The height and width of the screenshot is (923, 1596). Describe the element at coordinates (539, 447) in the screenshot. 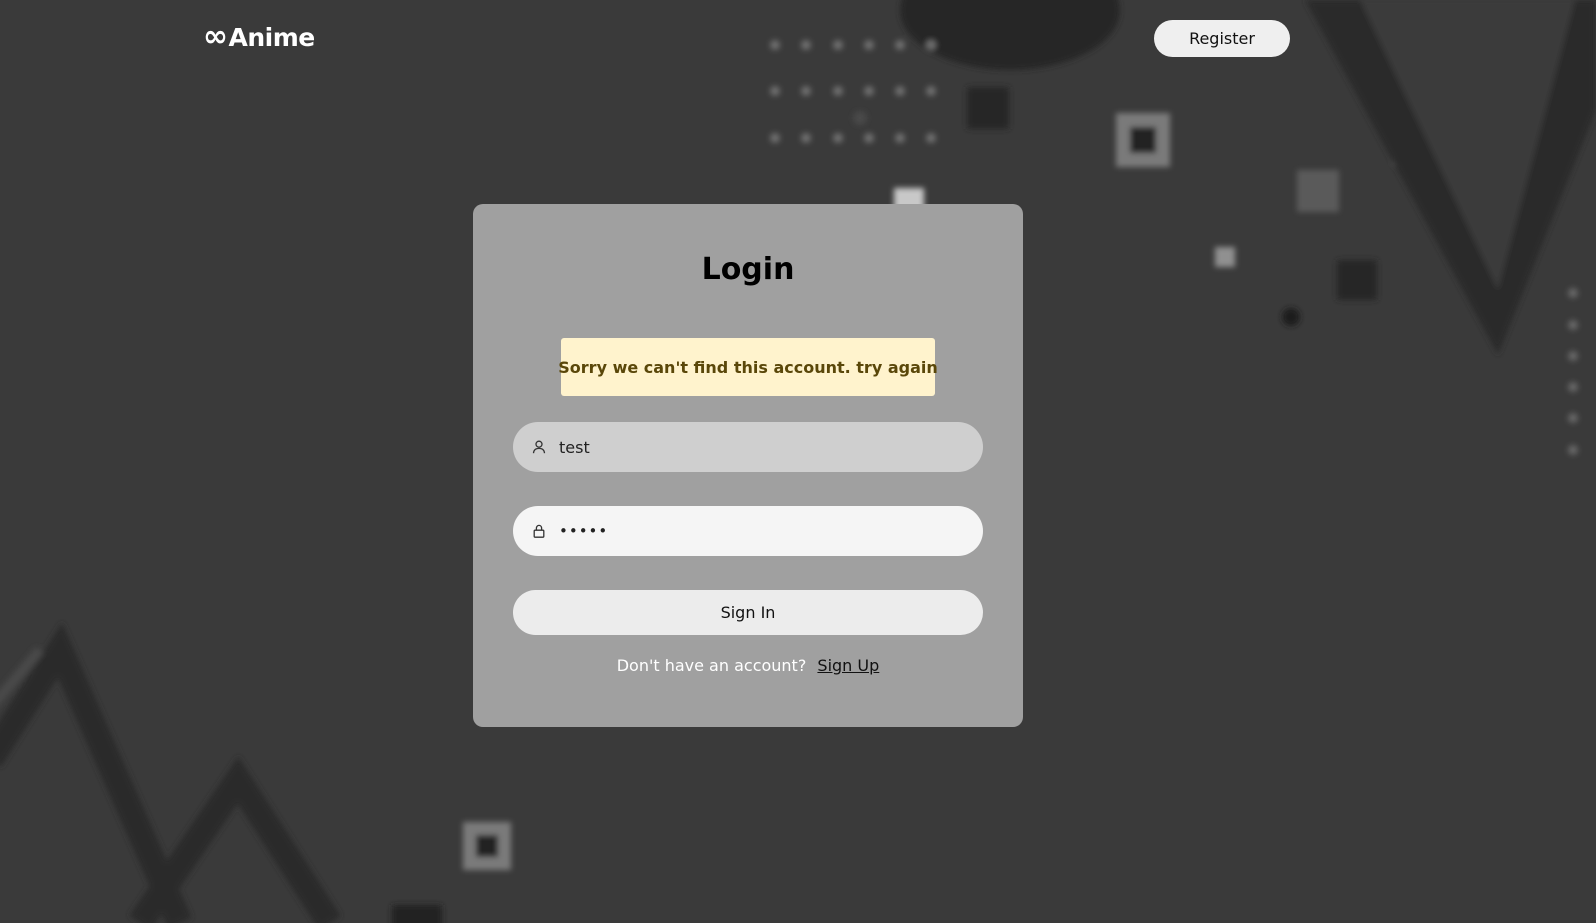

I see `user-icon` at that location.